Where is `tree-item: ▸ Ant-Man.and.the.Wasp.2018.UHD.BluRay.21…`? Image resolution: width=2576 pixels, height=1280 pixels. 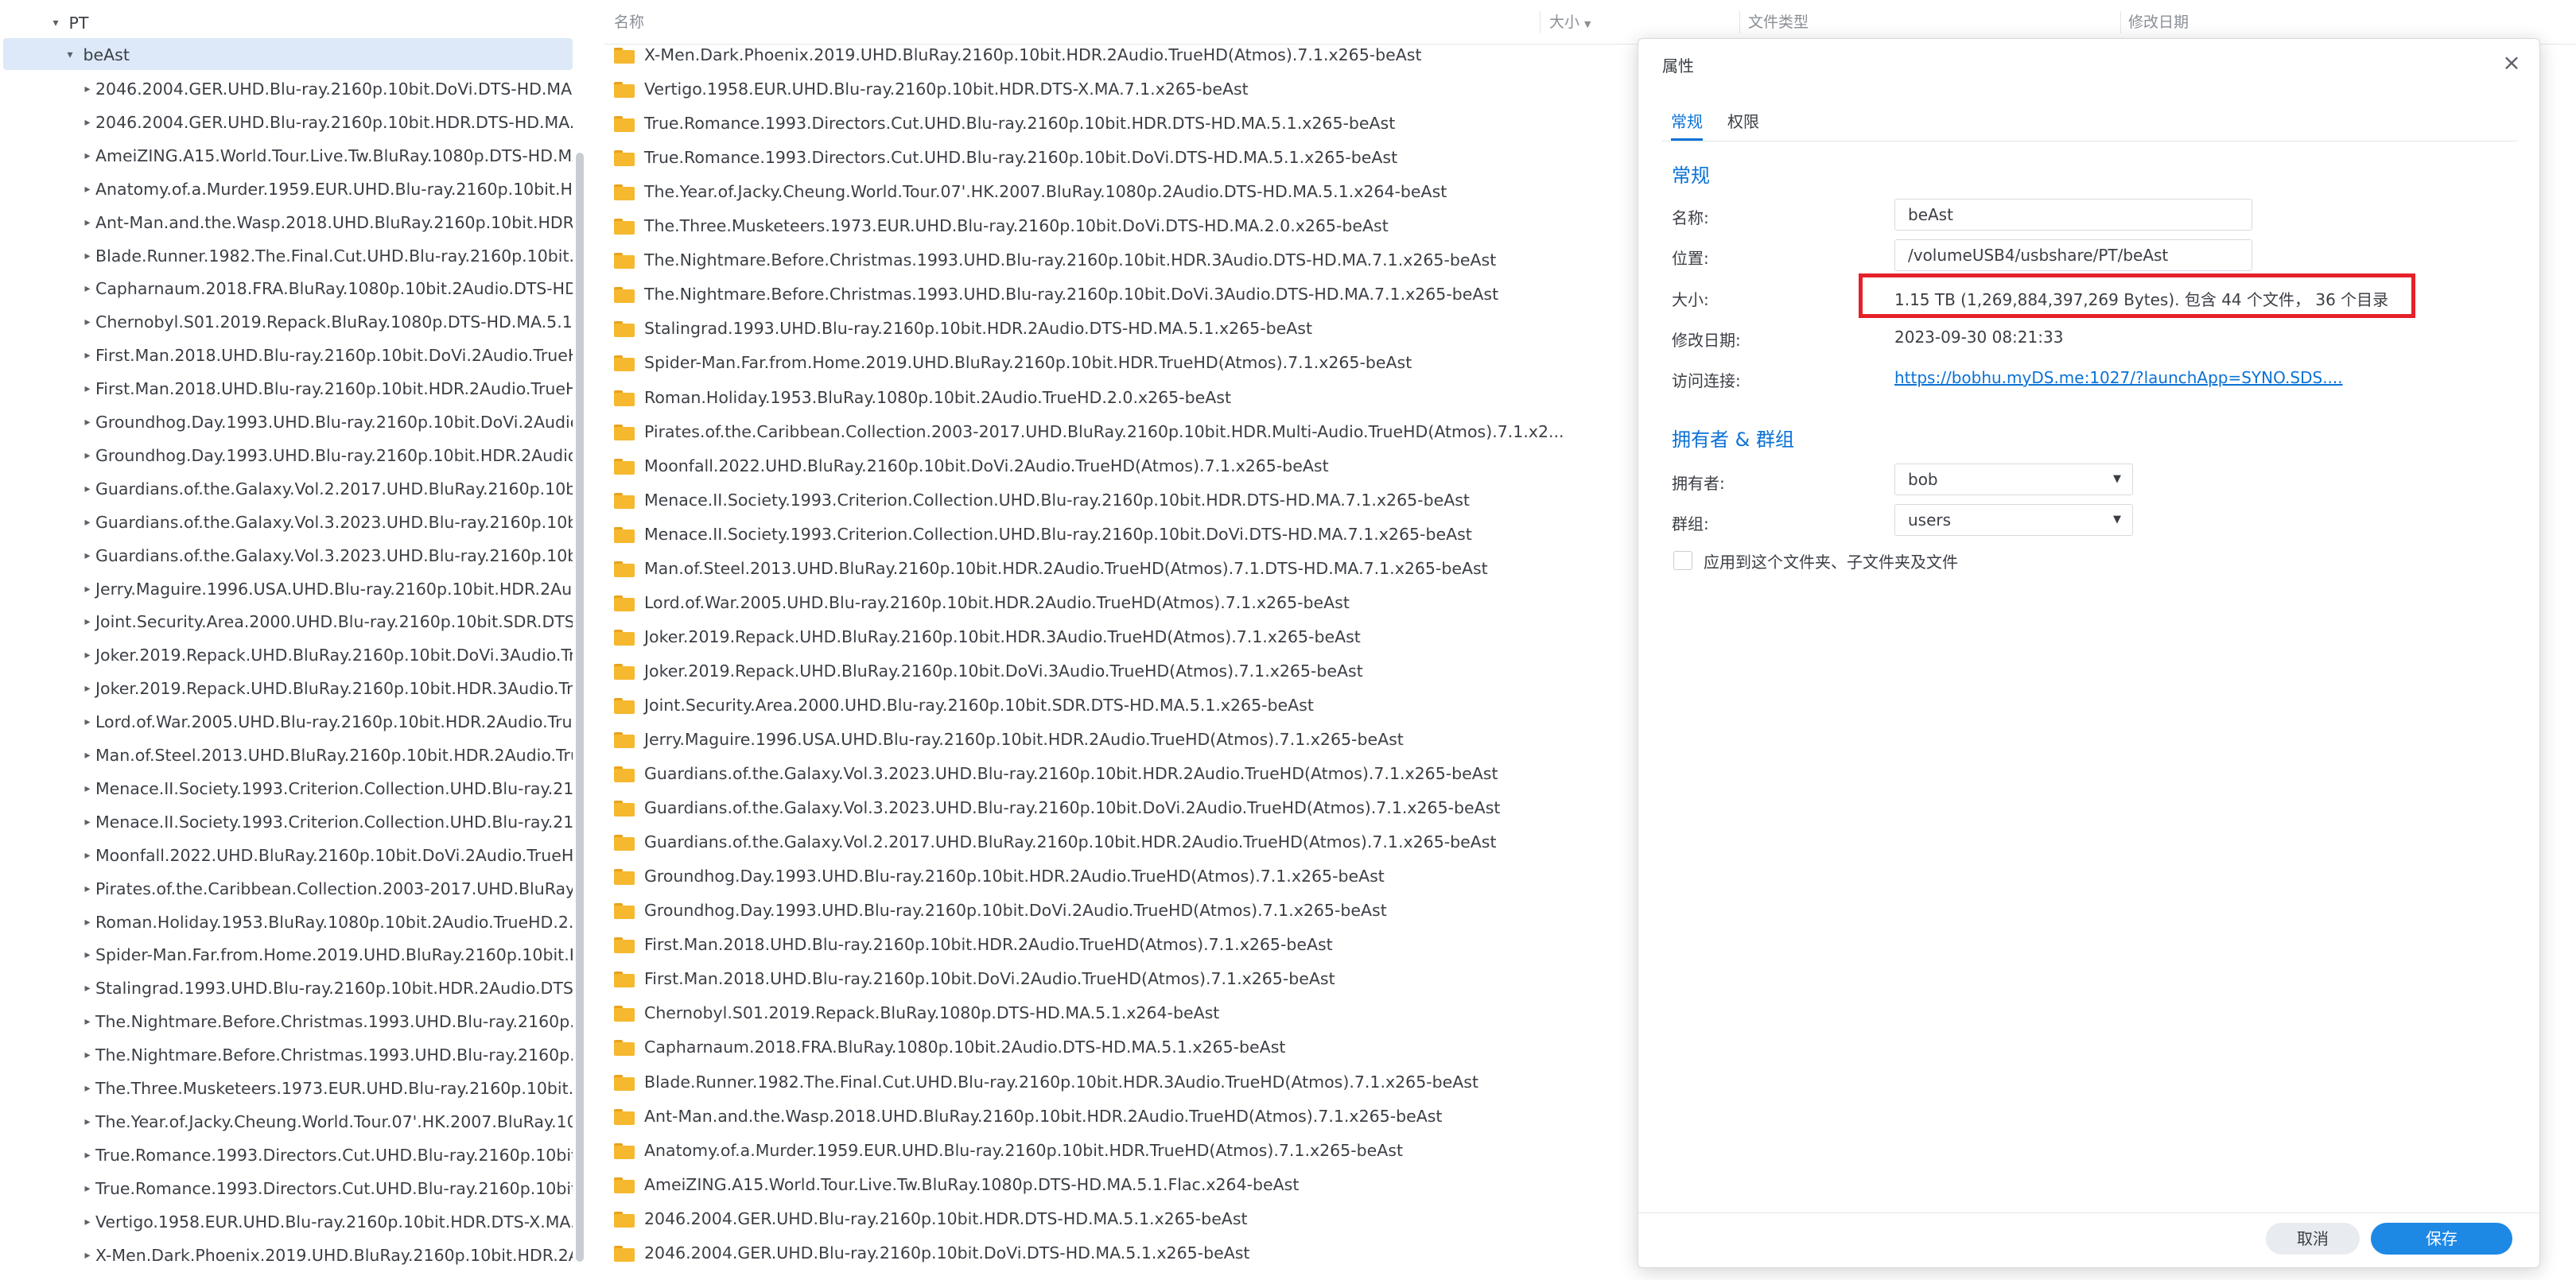 tree-item: ▸ Ant-Man.and.the.Wasp.2018.UHD.BluRay.21… is located at coordinates (326, 222).